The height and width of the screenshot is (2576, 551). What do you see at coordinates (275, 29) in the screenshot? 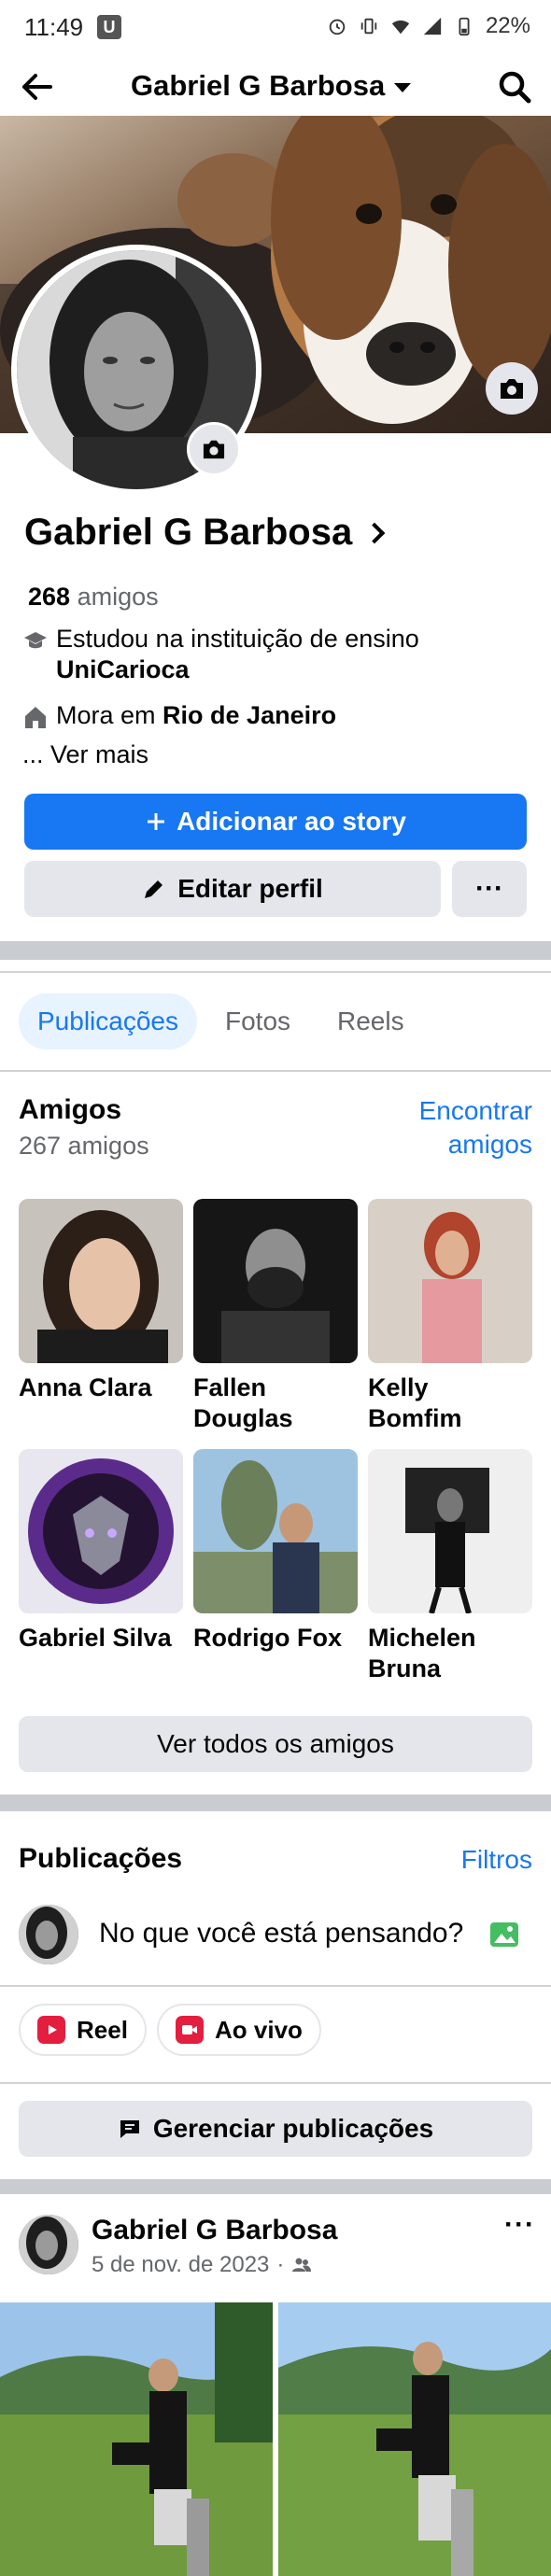
I see `status-bar: 11:49 U 22%` at bounding box center [275, 29].